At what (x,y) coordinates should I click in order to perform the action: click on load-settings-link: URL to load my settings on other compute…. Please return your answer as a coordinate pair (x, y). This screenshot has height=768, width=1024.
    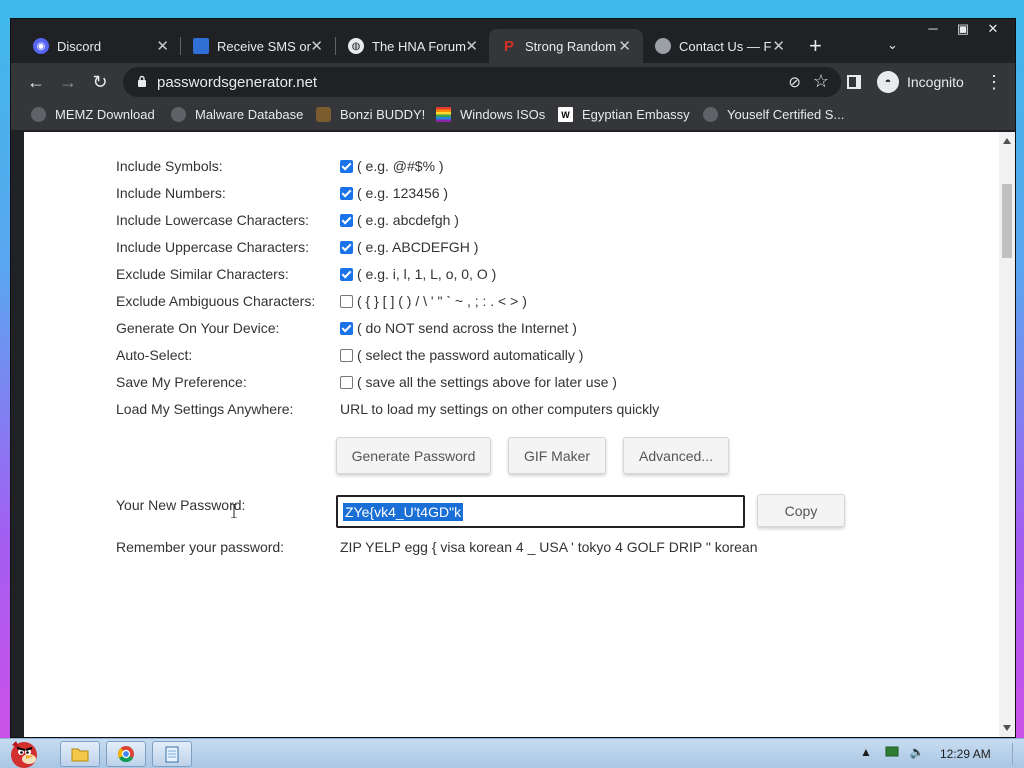
    Looking at the image, I should click on (499, 409).